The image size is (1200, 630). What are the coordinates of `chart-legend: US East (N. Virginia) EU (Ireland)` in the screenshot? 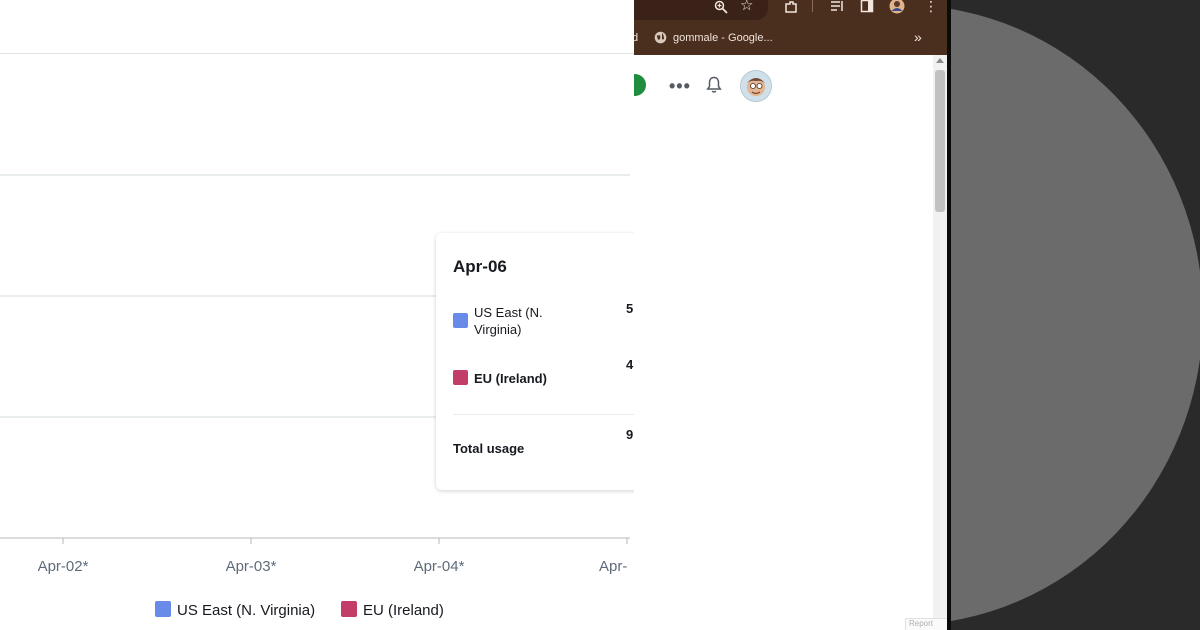 It's located at (299, 610).